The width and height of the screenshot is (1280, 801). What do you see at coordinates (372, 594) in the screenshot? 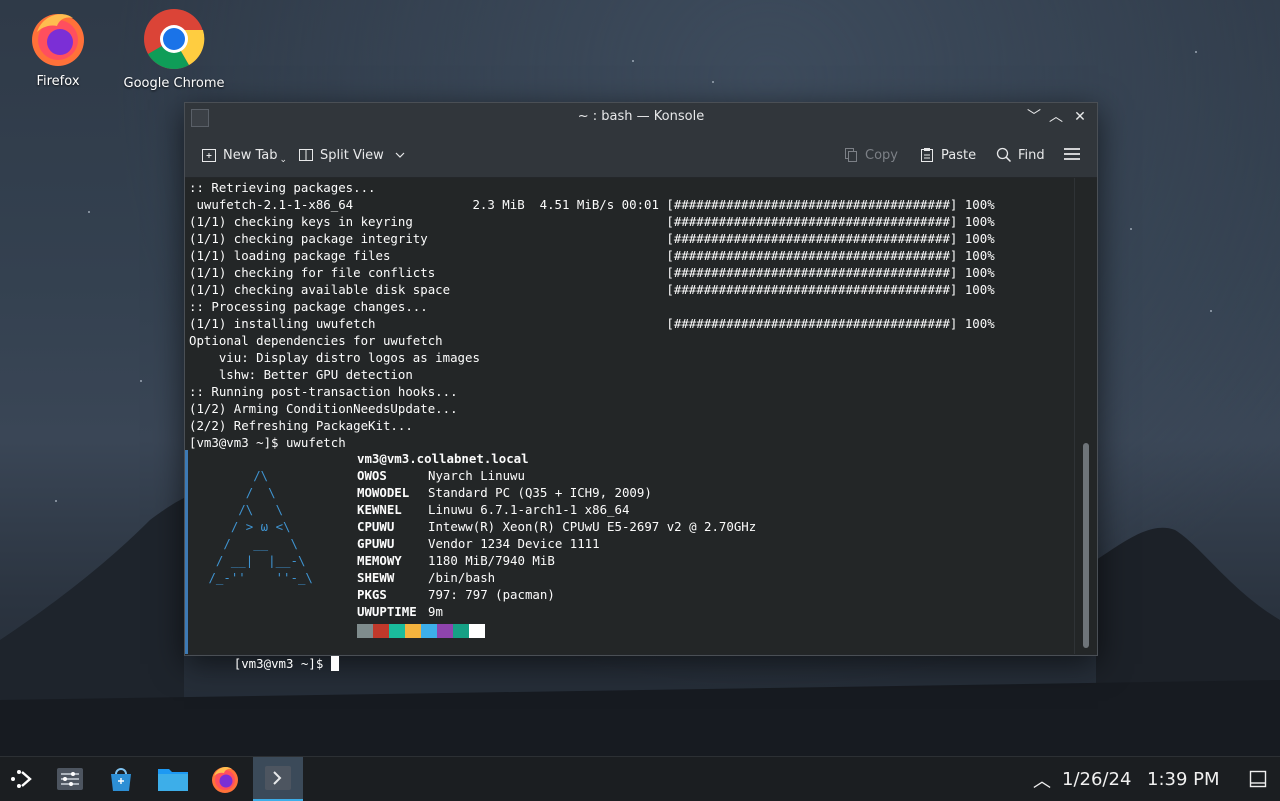
I see `info-key: PKGS` at bounding box center [372, 594].